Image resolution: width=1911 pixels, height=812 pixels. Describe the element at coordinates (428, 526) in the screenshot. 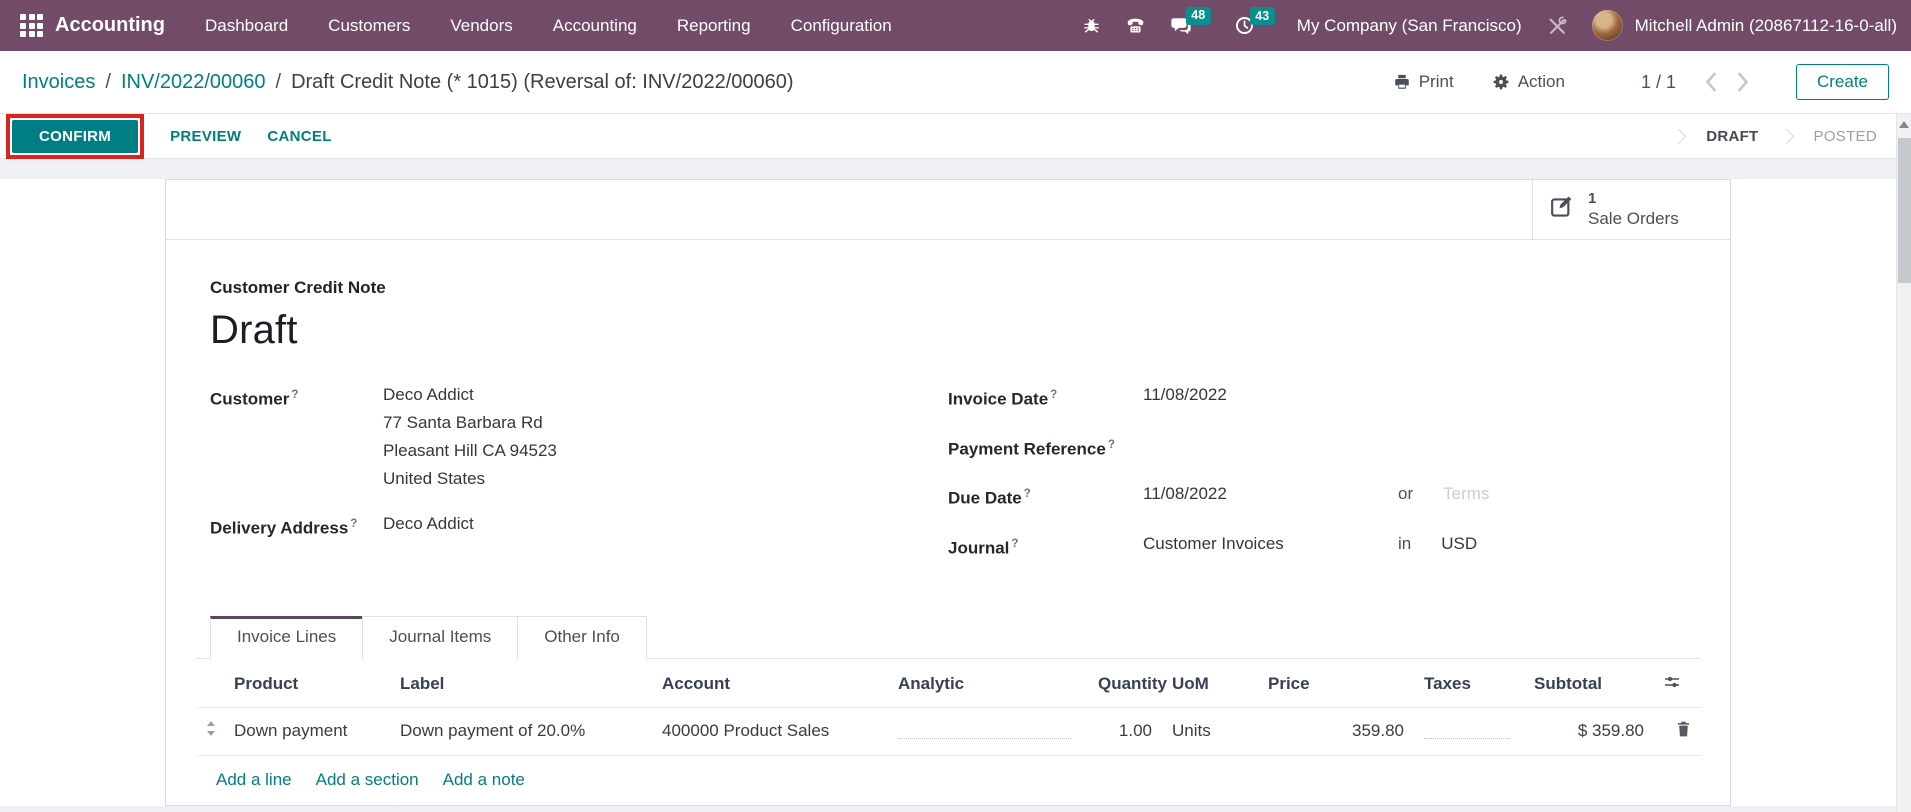

I see `delivery-address-value: Deco Addict` at that location.